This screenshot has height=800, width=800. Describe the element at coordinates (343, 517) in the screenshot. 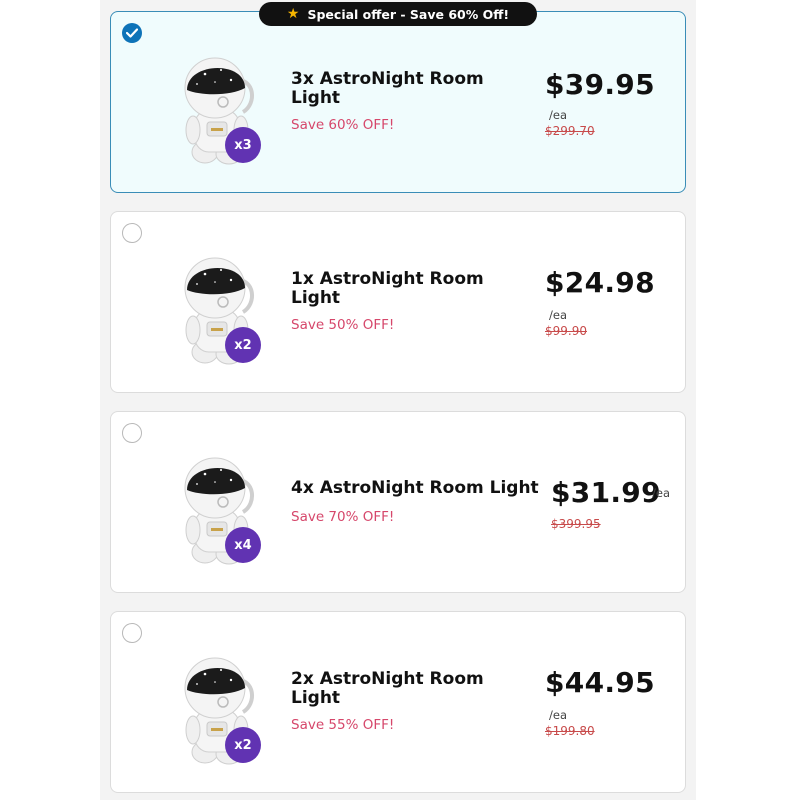

I see `savings-text: Save 70% OFF!` at that location.